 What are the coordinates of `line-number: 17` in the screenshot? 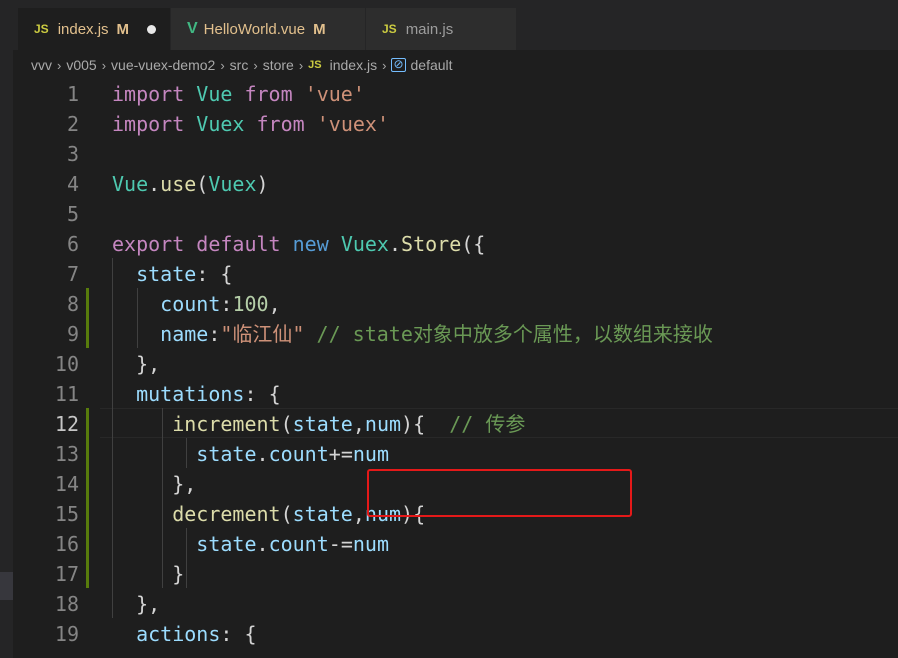 It's located at (66, 574).